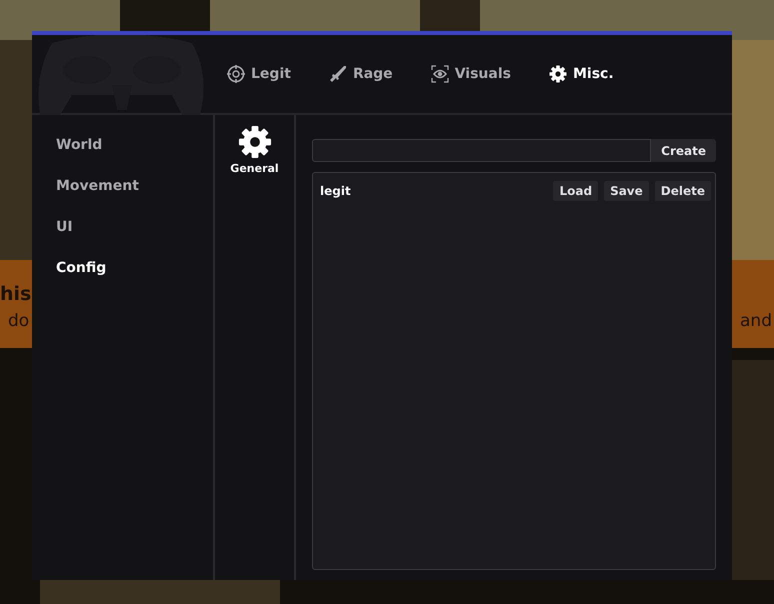  I want to click on banner-text: do, so click(19, 321).